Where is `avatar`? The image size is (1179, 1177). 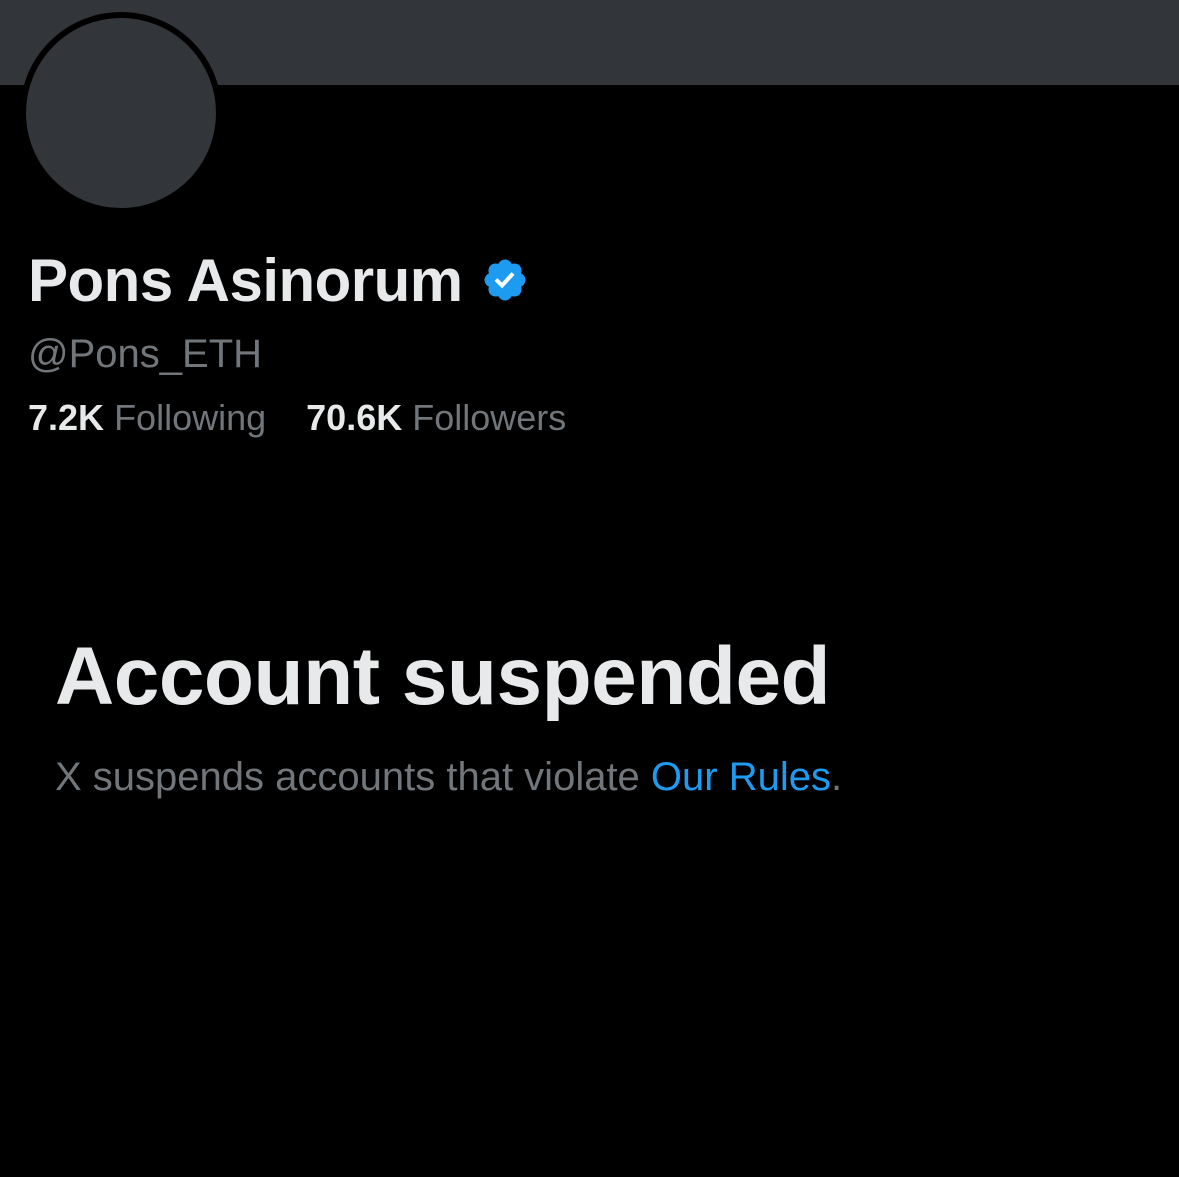 avatar is located at coordinates (121, 113).